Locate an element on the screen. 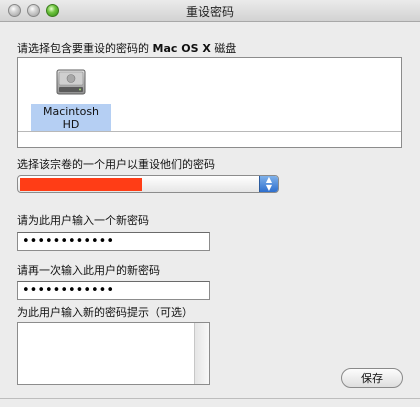 This screenshot has height=407, width=420. disk-prompt-os: Mac OS X is located at coordinates (181, 48).